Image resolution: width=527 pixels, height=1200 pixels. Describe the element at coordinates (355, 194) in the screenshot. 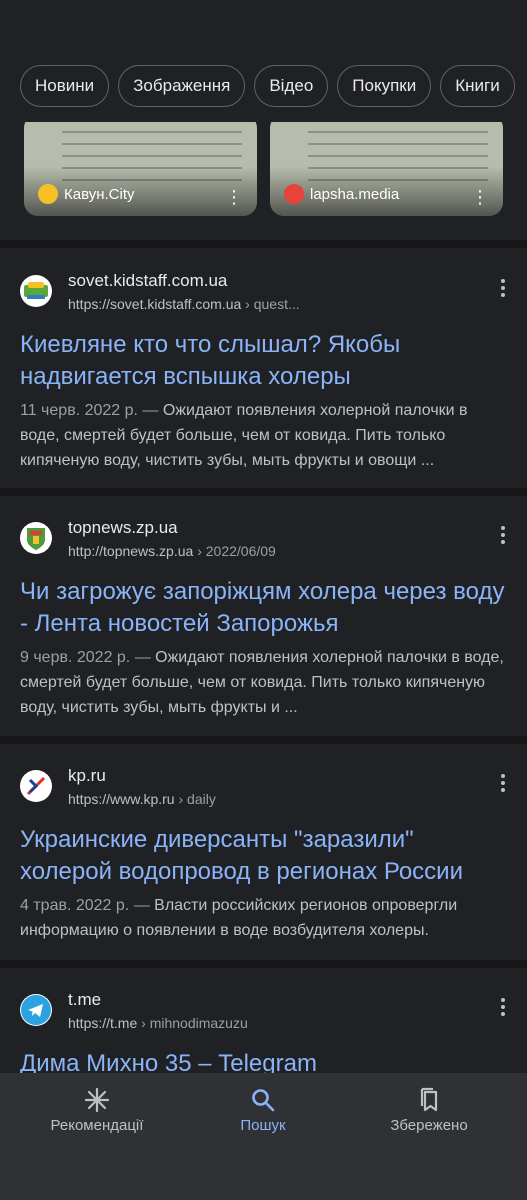

I see `image-source-label: lapsha.media` at that location.